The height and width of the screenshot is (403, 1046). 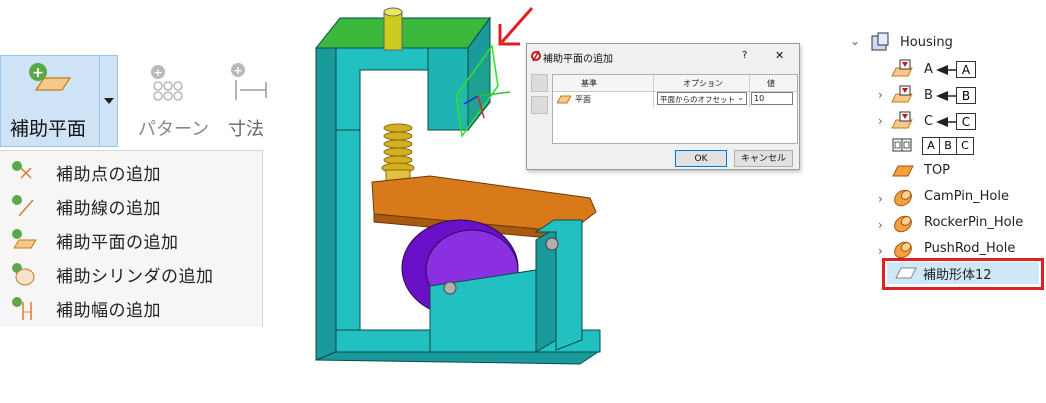 What do you see at coordinates (22, 308) in the screenshot?
I see `aux-width-icon` at bounding box center [22, 308].